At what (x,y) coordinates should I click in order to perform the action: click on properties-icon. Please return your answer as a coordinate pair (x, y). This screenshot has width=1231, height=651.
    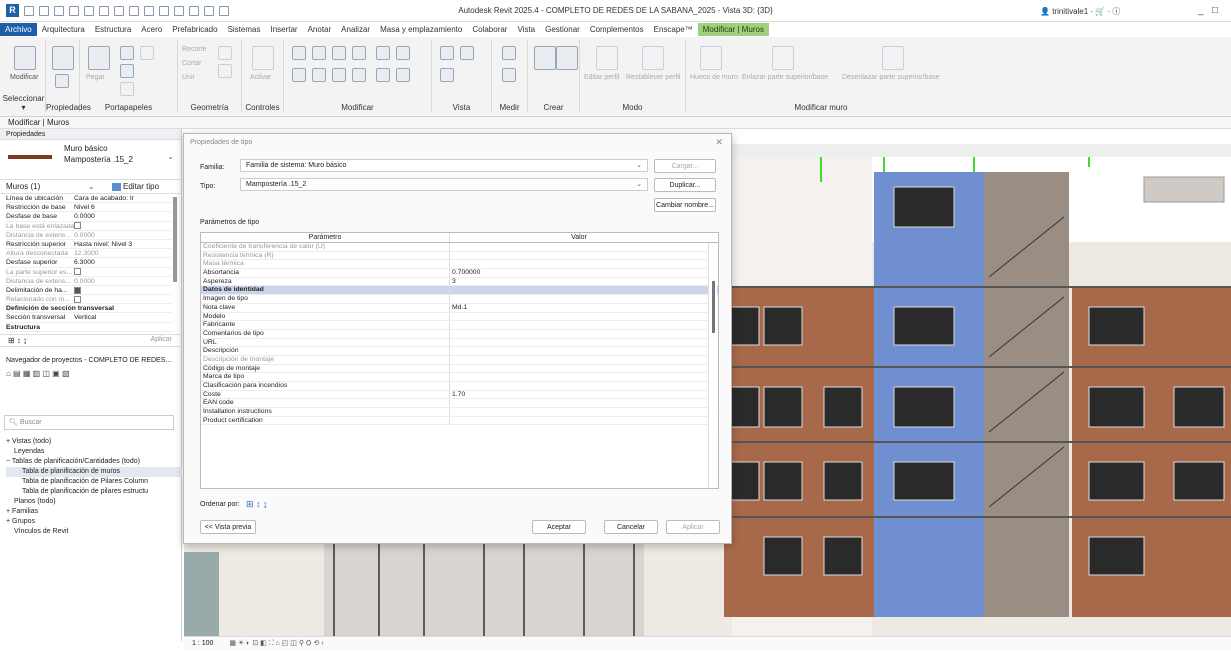
    Looking at the image, I should click on (62, 81).